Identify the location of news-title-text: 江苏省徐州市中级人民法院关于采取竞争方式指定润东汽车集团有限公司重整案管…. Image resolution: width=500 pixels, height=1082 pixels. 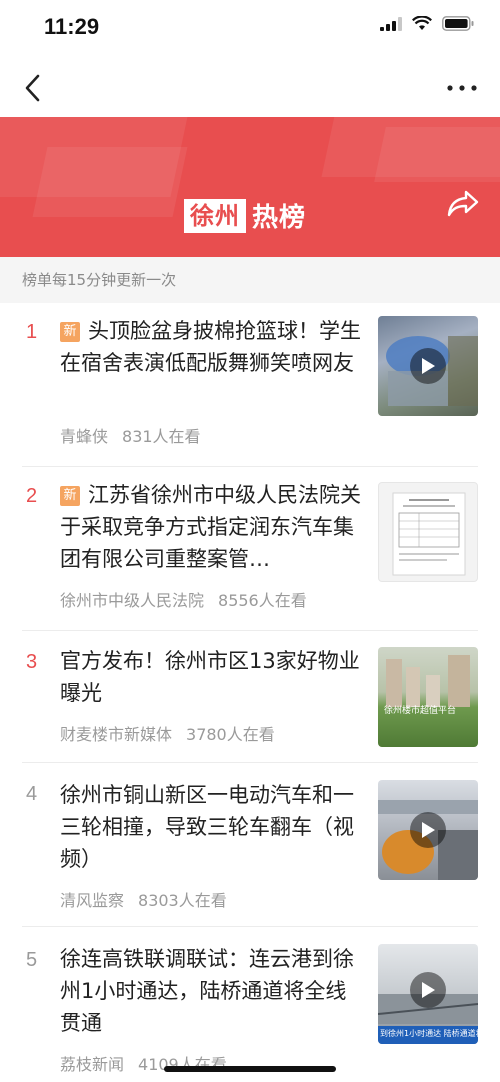
(210, 527).